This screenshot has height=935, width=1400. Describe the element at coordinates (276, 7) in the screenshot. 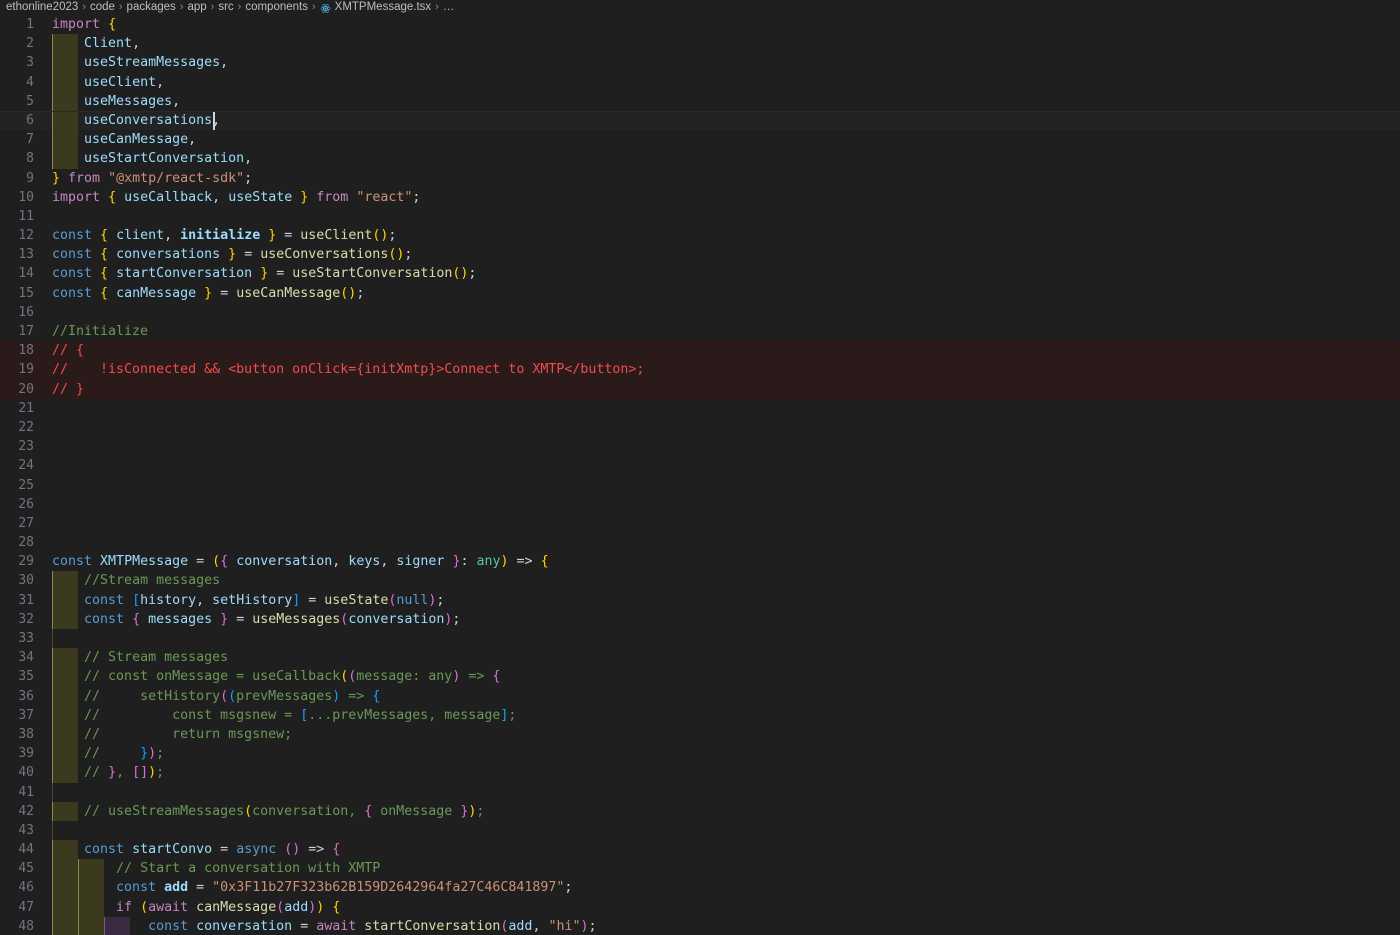

I see `breadcrumb-item-components: components` at that location.